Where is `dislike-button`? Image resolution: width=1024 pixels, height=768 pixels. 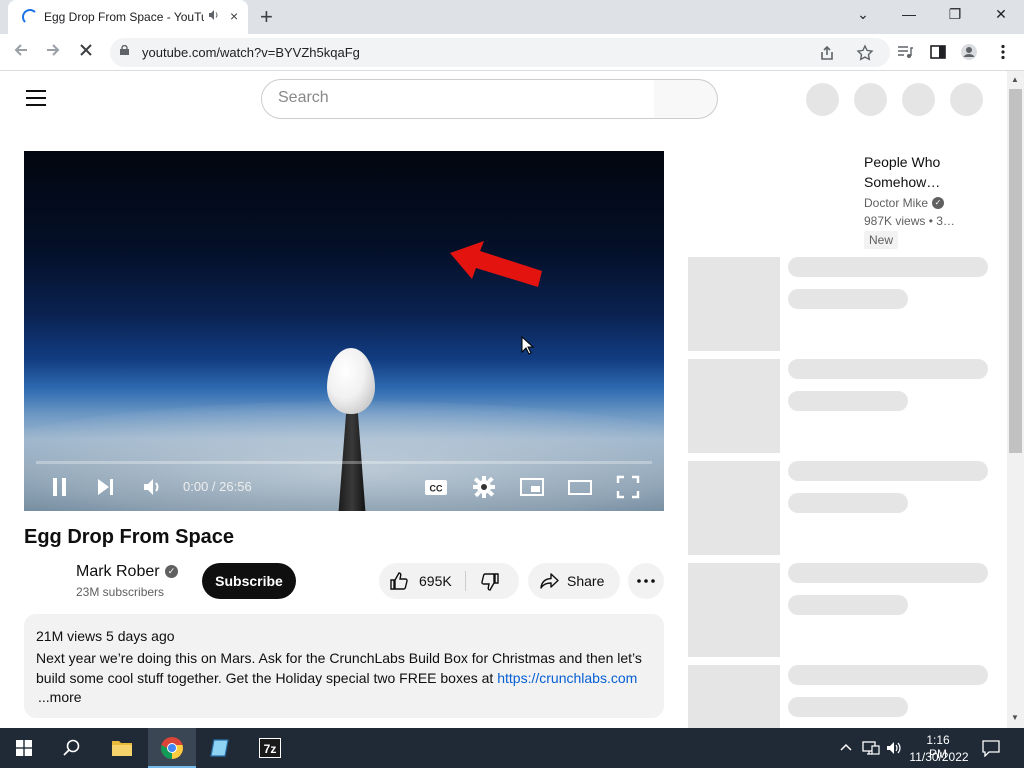
dislike-button is located at coordinates (492, 581).